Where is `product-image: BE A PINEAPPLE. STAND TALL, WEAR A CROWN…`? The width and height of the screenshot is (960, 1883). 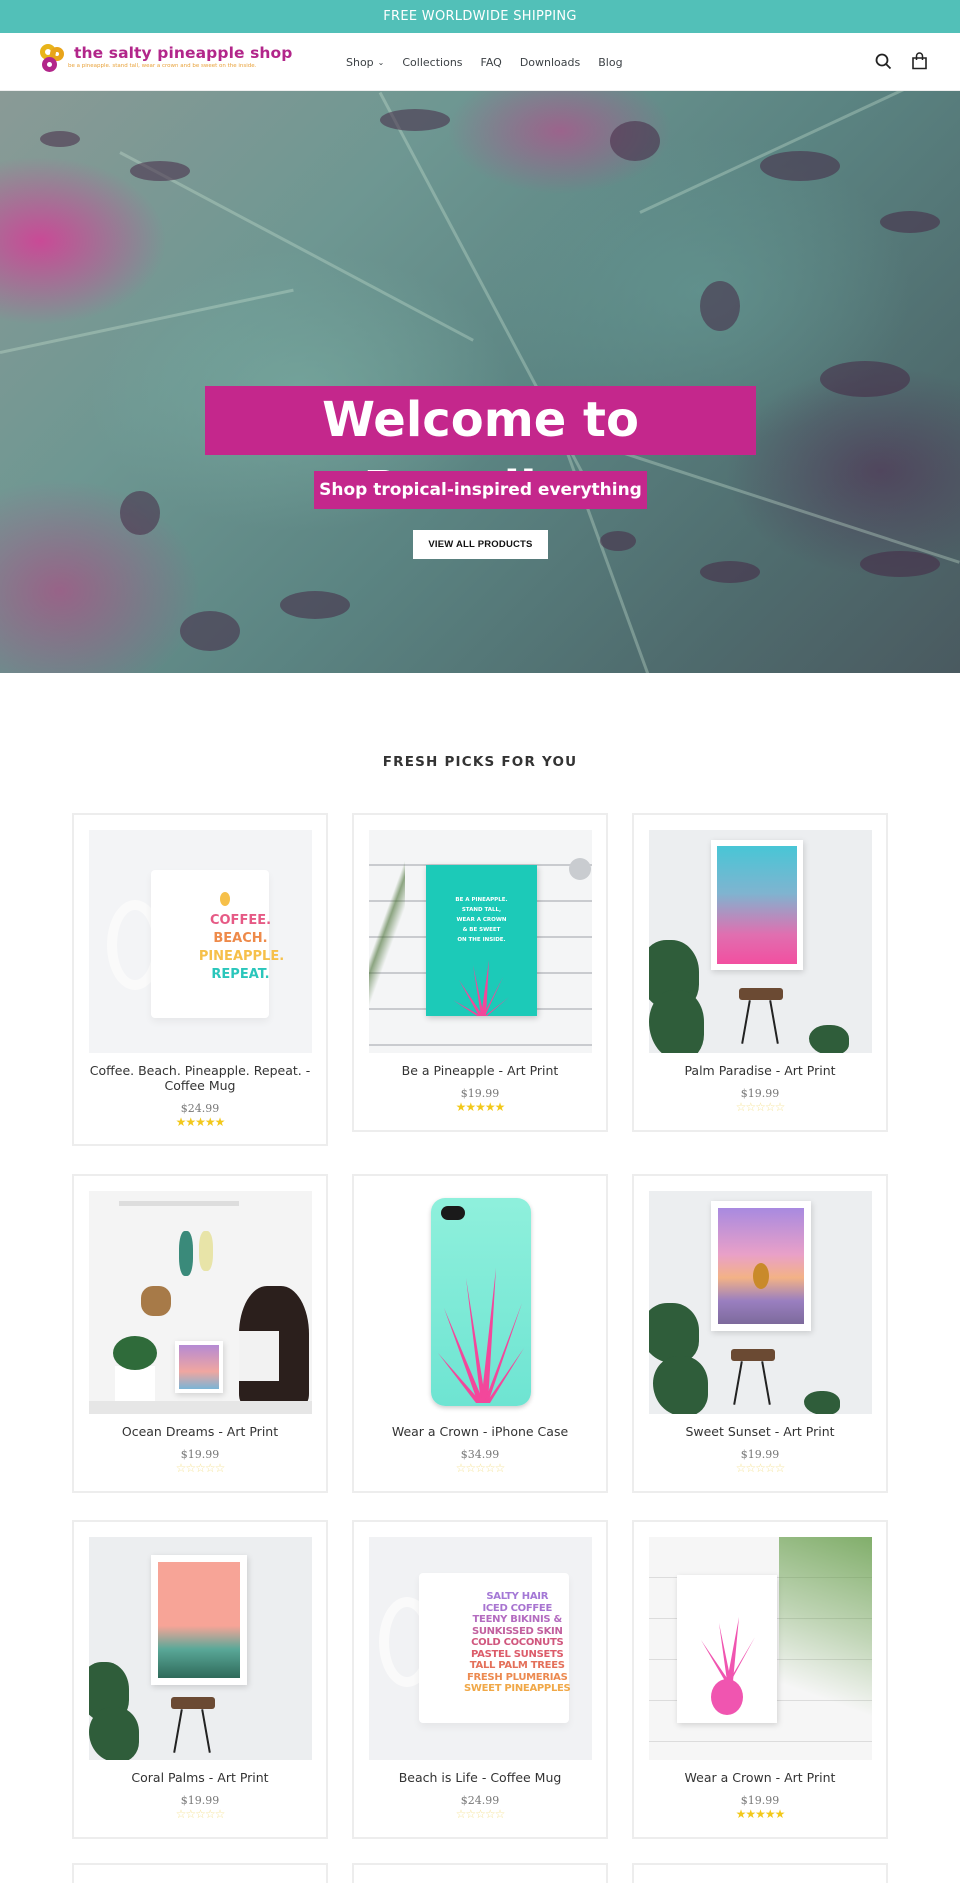
product-image: BE A PINEAPPLE. STAND TALL, WEAR A CROWN… is located at coordinates (480, 941).